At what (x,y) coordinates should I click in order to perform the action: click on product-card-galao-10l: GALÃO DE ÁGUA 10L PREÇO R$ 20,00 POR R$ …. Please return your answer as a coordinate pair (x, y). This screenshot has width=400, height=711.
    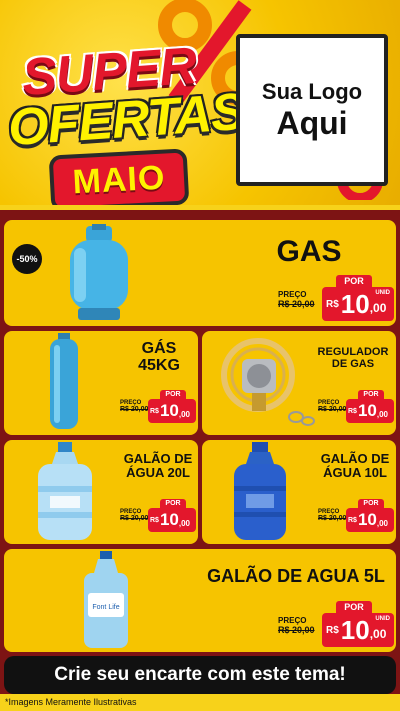
    Looking at the image, I should click on (299, 492).